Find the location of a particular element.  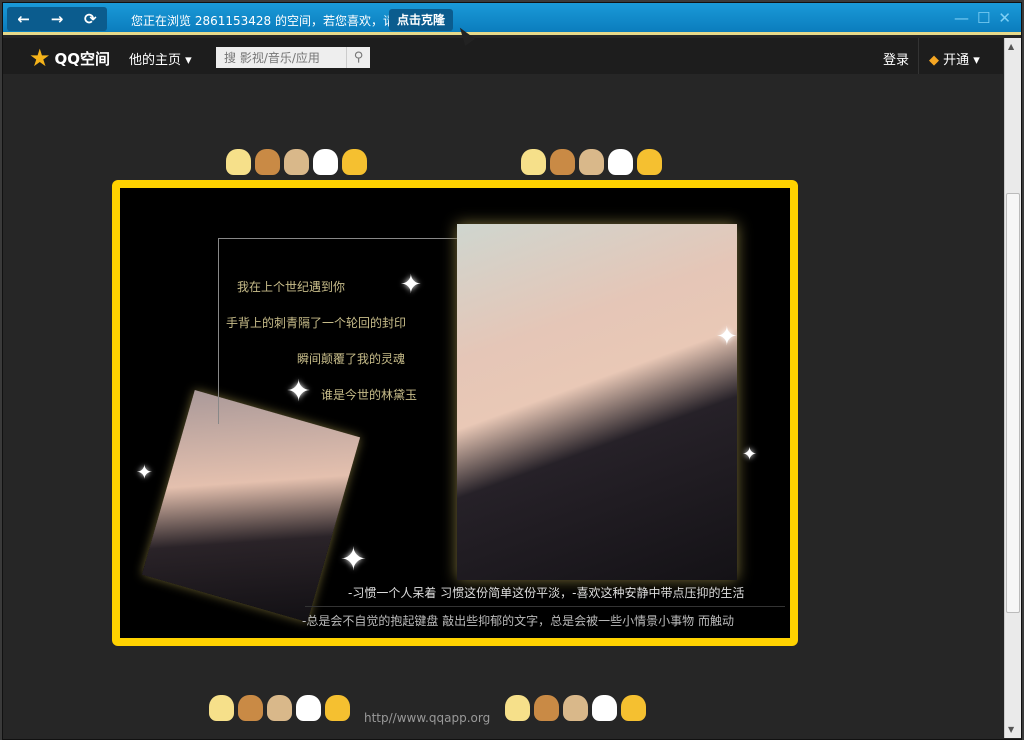

poem-line: 手背上的刺青隔了一个轮回的封印 is located at coordinates (316, 323).